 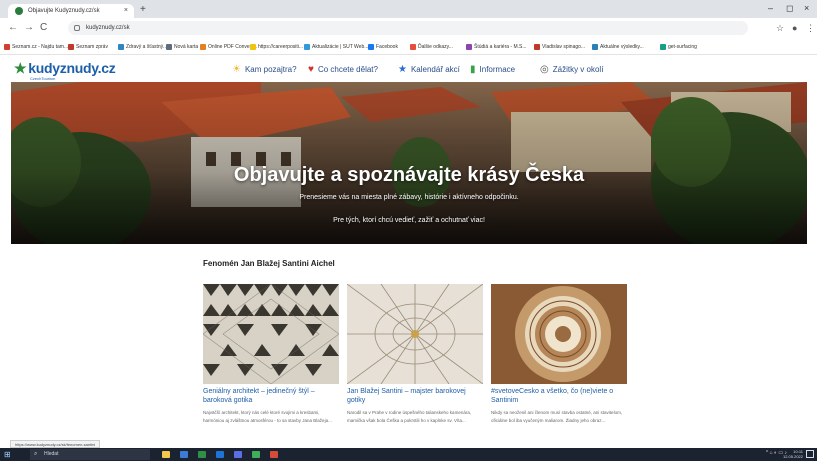 I want to click on back-button: ←, so click(x=13, y=27).